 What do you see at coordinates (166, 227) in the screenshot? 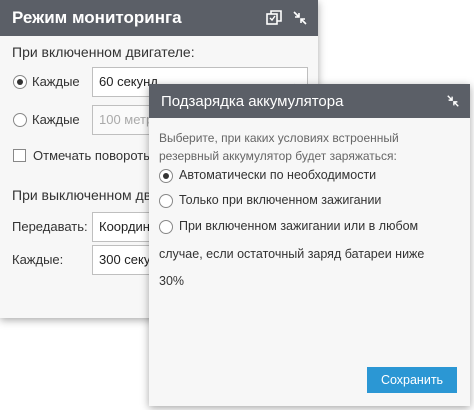
I see `option-ignition-or-low-radio` at bounding box center [166, 227].